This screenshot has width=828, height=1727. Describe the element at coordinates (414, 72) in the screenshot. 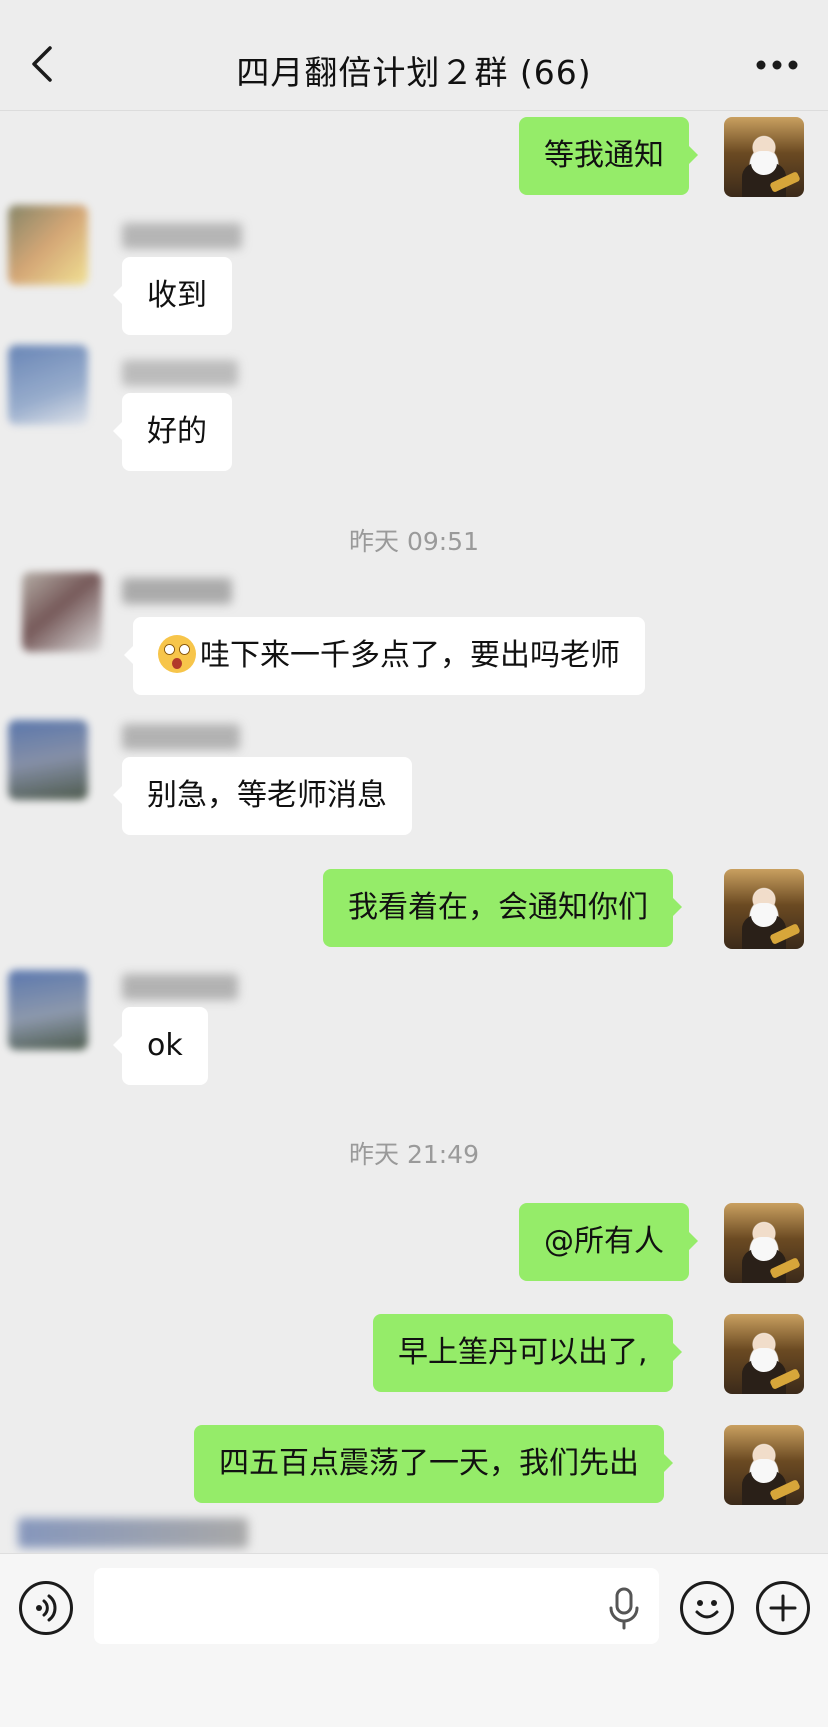

I see `chat-title: 四月翻倍计划２群 (66)` at that location.